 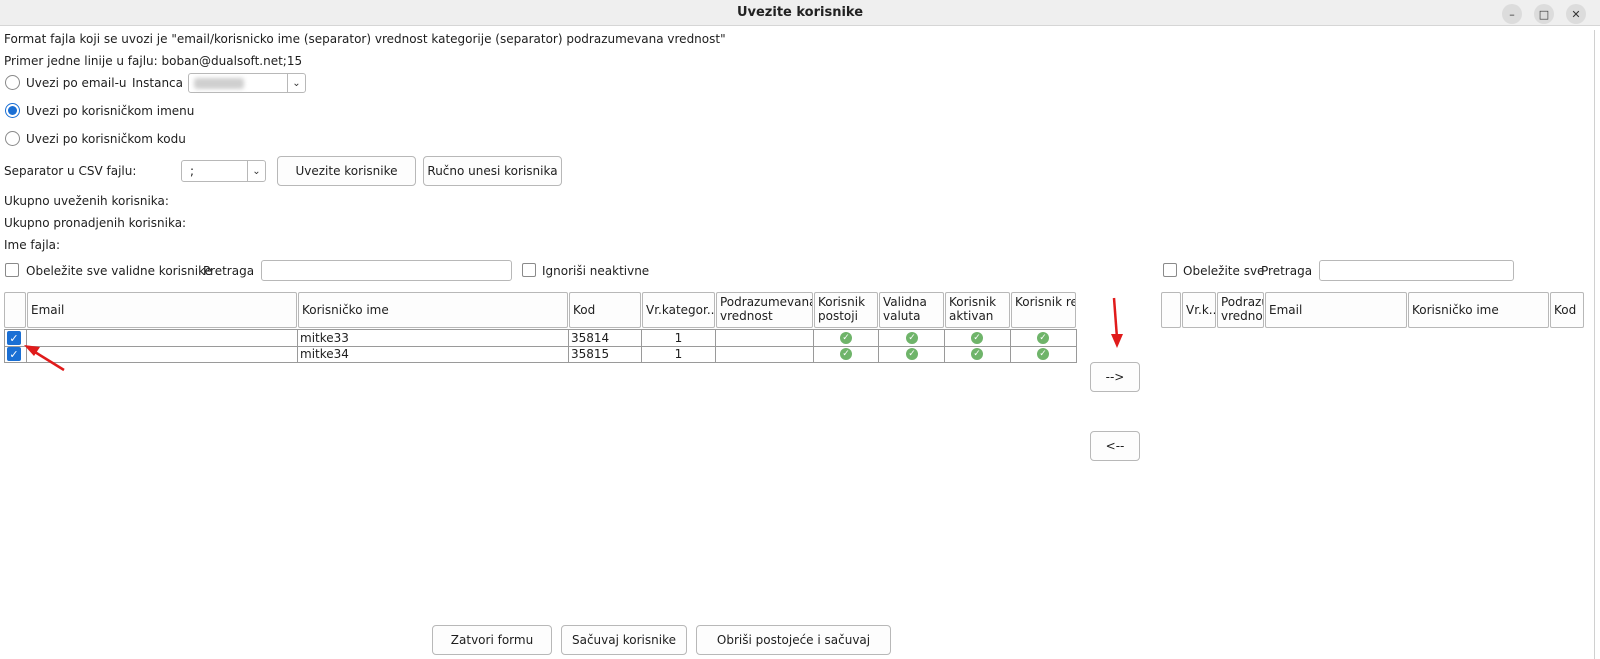 I want to click on annotation-arrow-row, so click(x=44, y=358).